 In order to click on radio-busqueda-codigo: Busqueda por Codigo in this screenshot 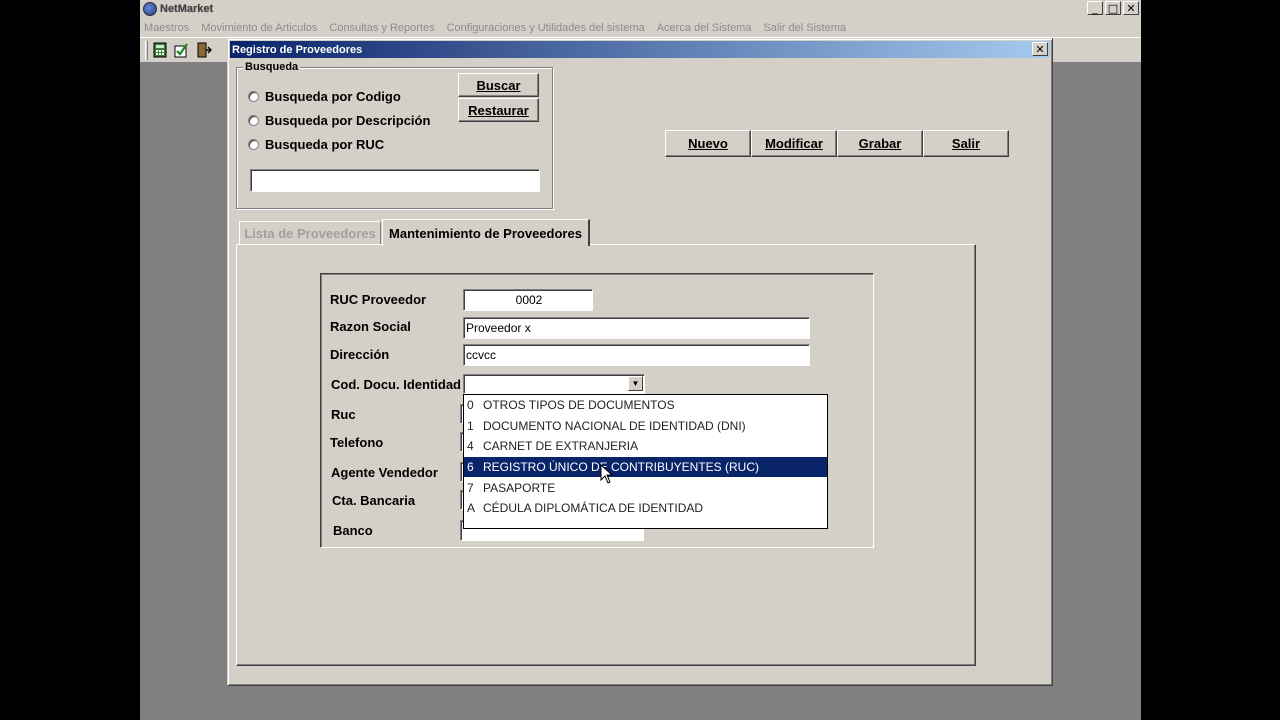, I will do `click(324, 96)`.